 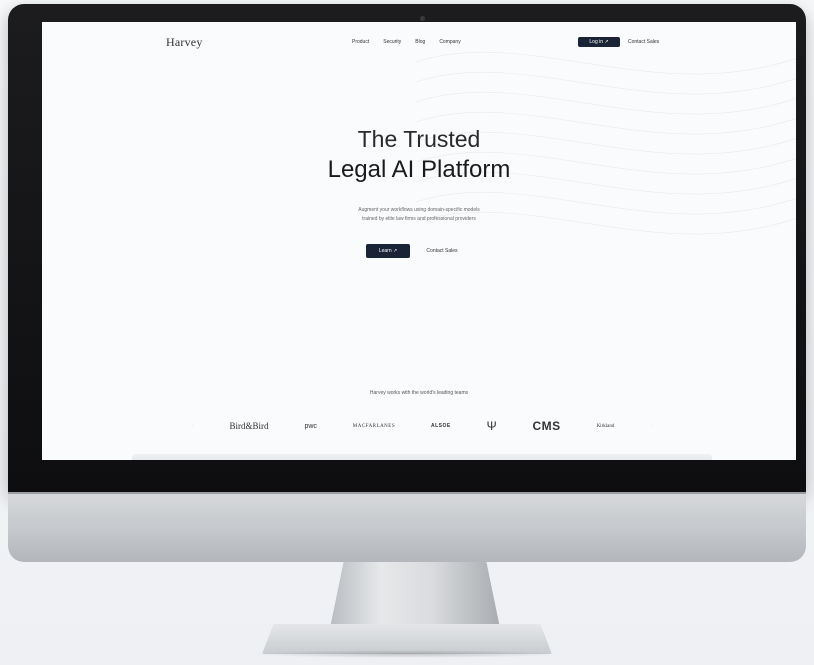 I want to click on monitor-stand-neck, so click(x=415, y=595).